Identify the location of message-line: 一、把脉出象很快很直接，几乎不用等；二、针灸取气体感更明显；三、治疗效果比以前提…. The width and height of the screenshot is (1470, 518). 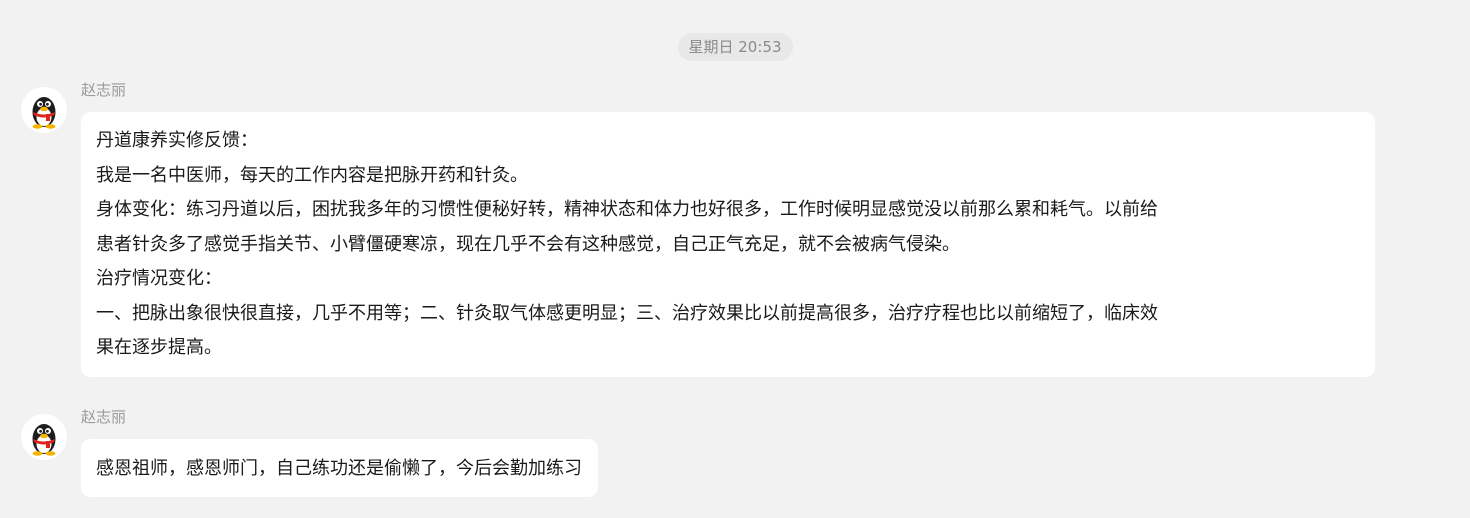
(627, 313).